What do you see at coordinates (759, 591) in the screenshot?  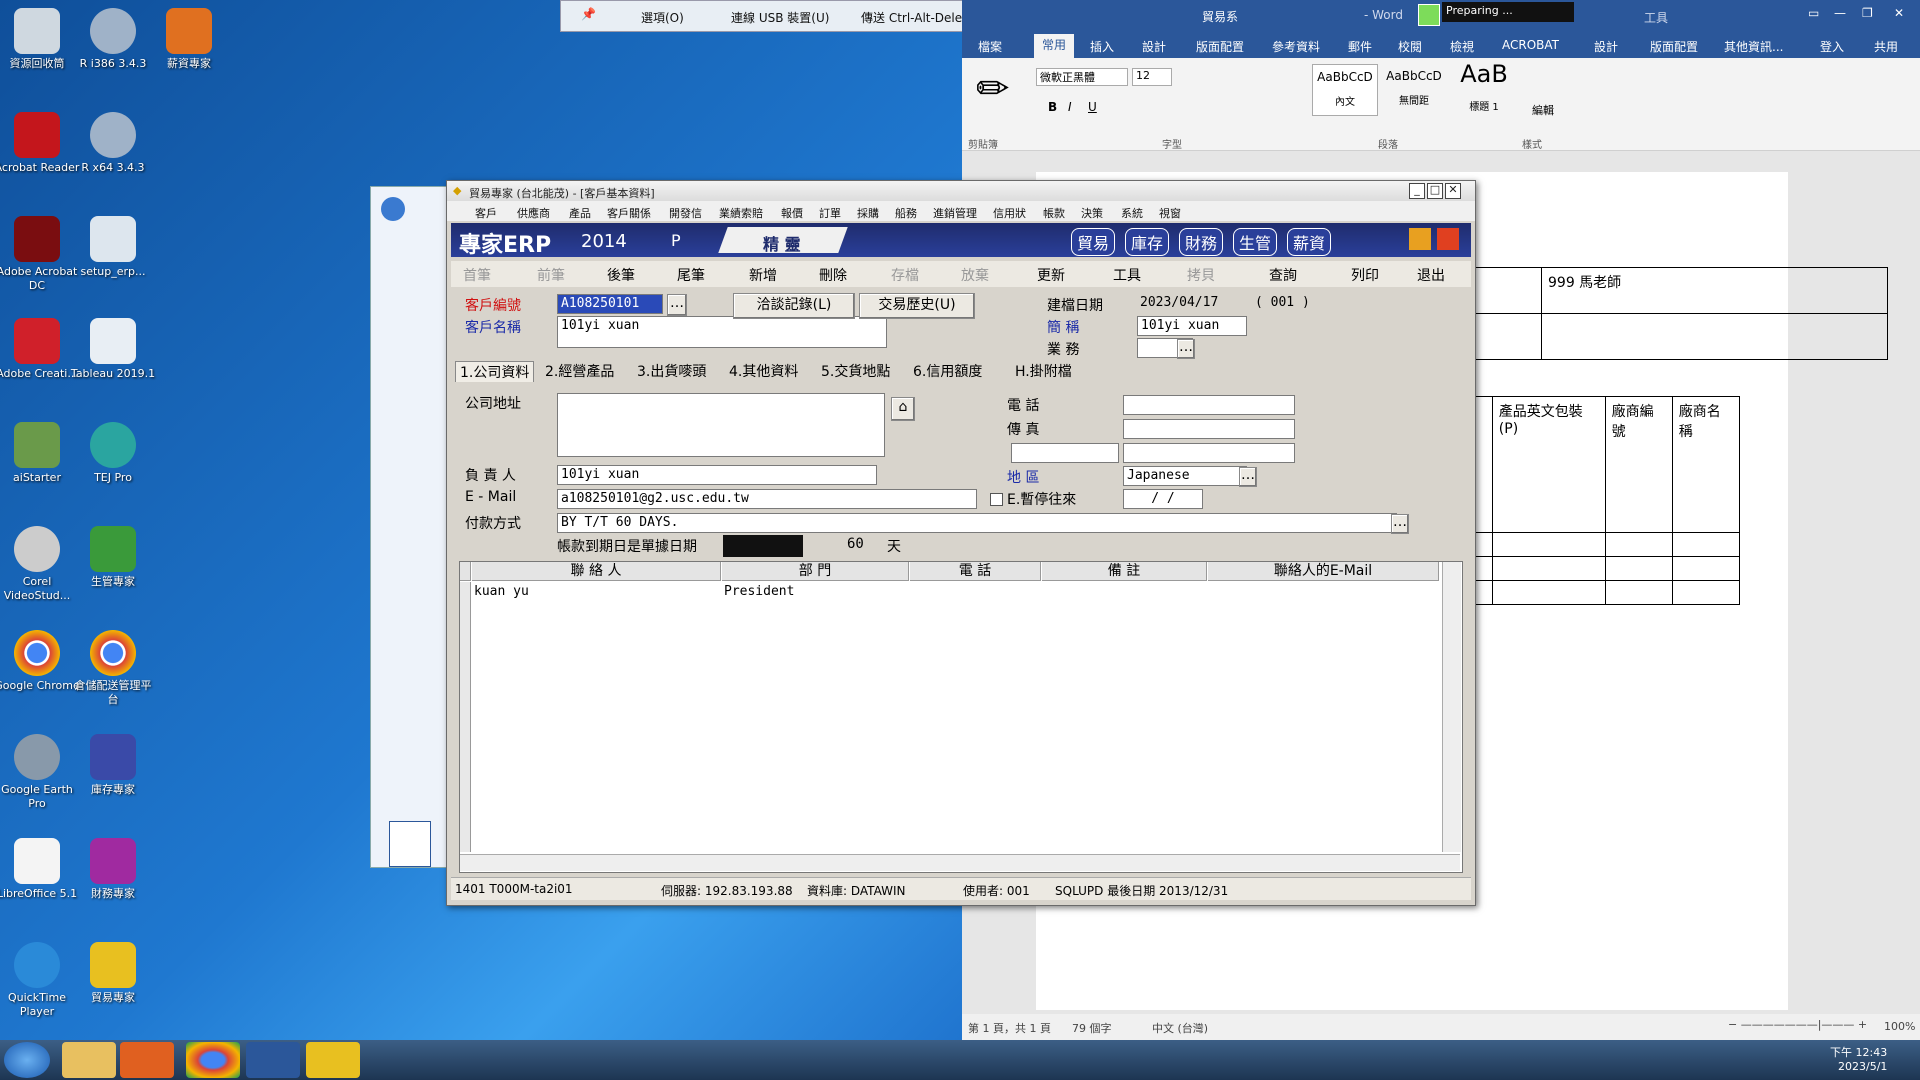 I see `cell-department: President` at bounding box center [759, 591].